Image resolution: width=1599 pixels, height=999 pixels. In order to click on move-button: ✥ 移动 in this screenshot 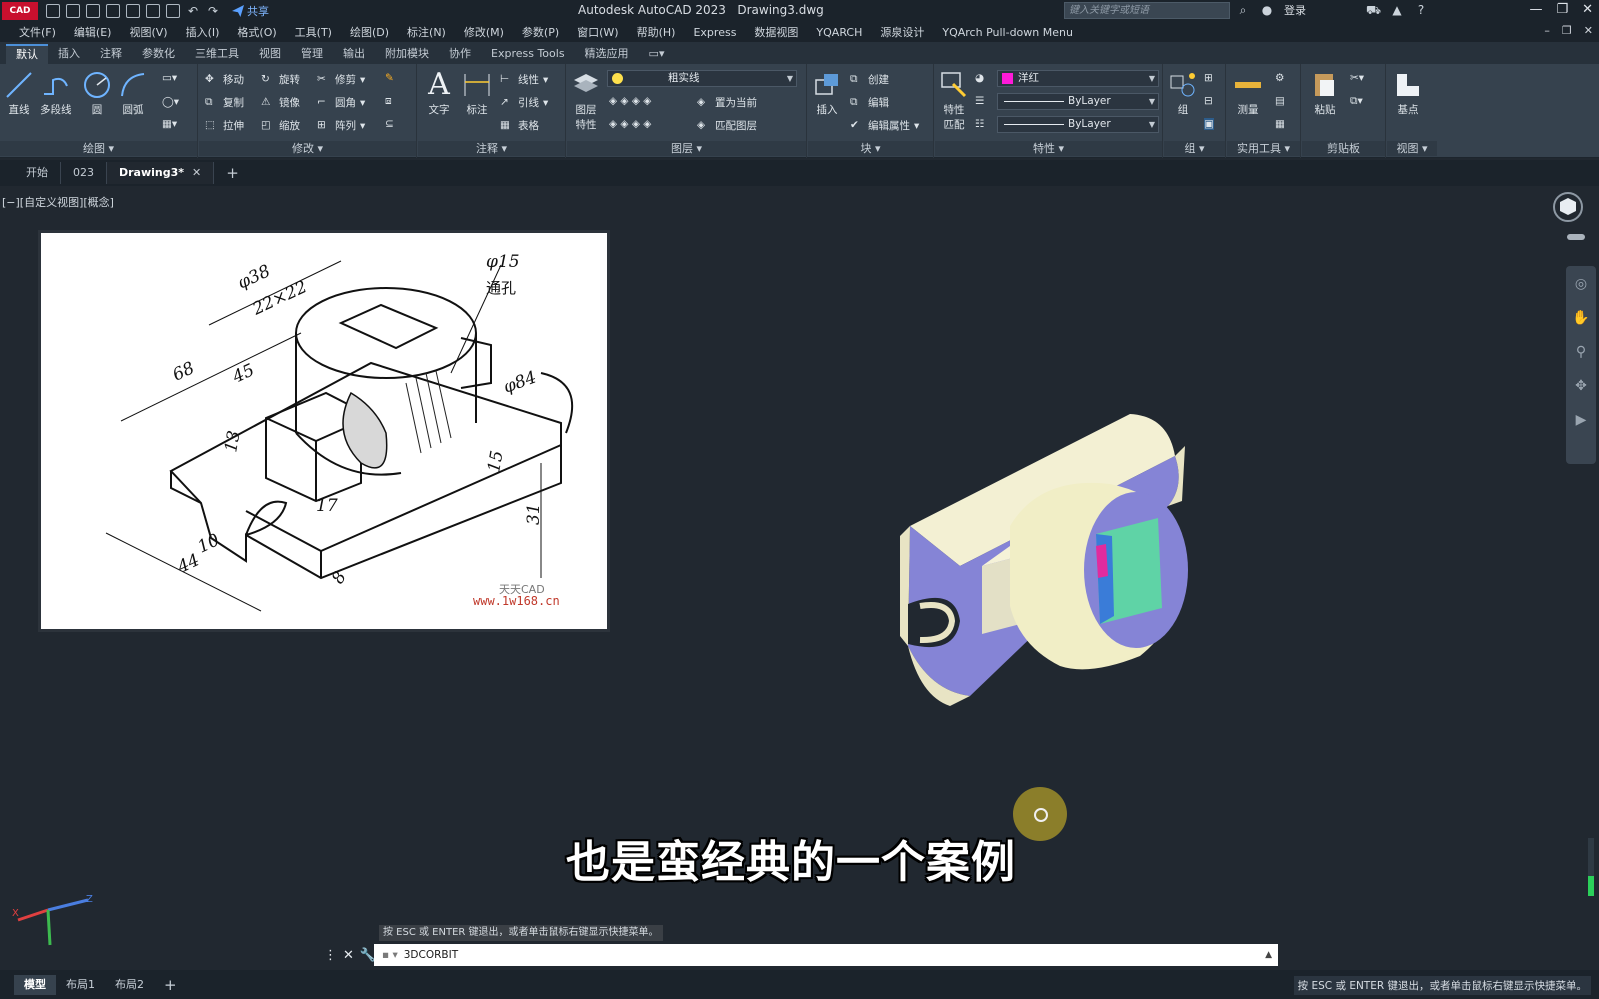, I will do `click(224, 79)`.